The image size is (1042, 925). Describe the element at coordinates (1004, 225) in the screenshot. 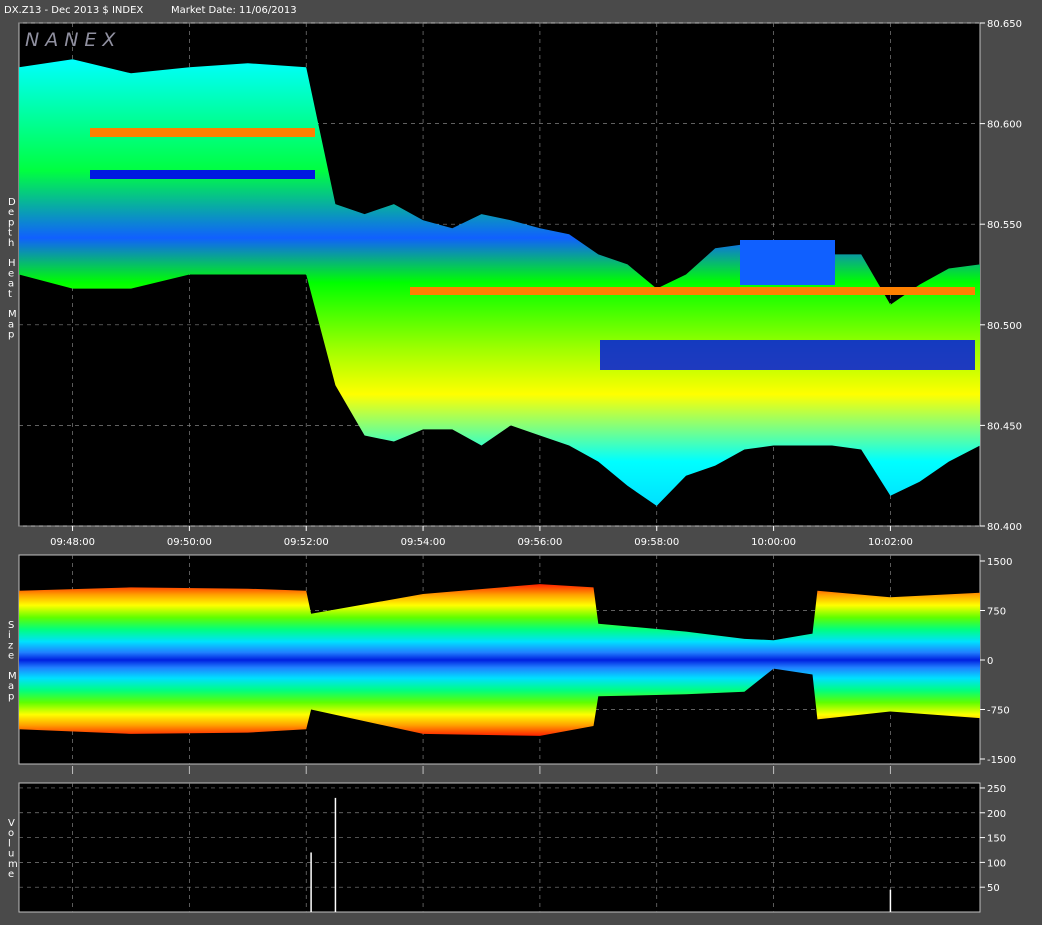

I see `depth-y-tick-label: 80.550` at that location.